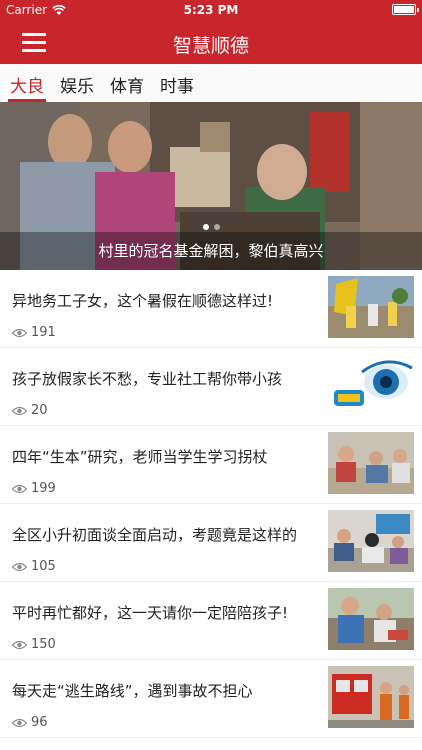  What do you see at coordinates (77, 83) in the screenshot?
I see `tab-entertainment: 娱乐` at bounding box center [77, 83].